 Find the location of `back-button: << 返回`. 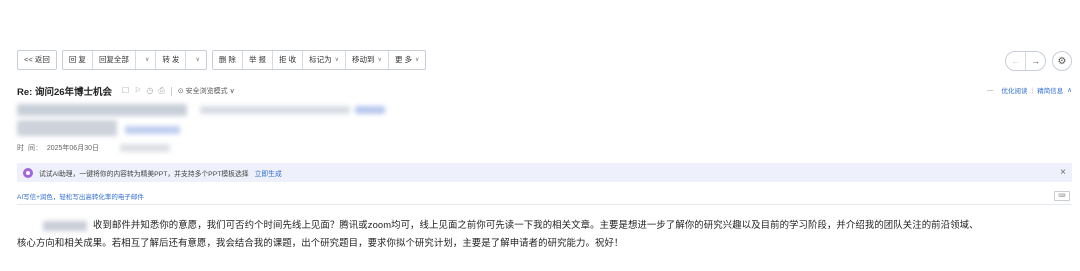

back-button: << 返回 is located at coordinates (37, 60).